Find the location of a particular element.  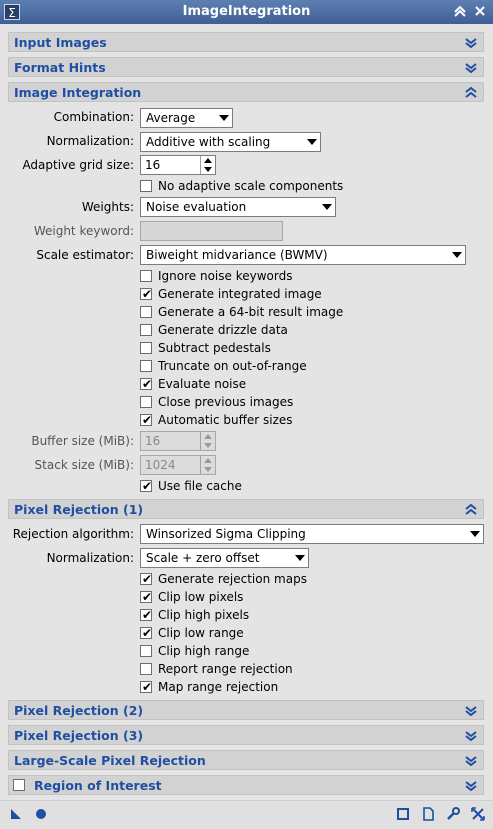

section-label: Input Images is located at coordinates (60, 42).